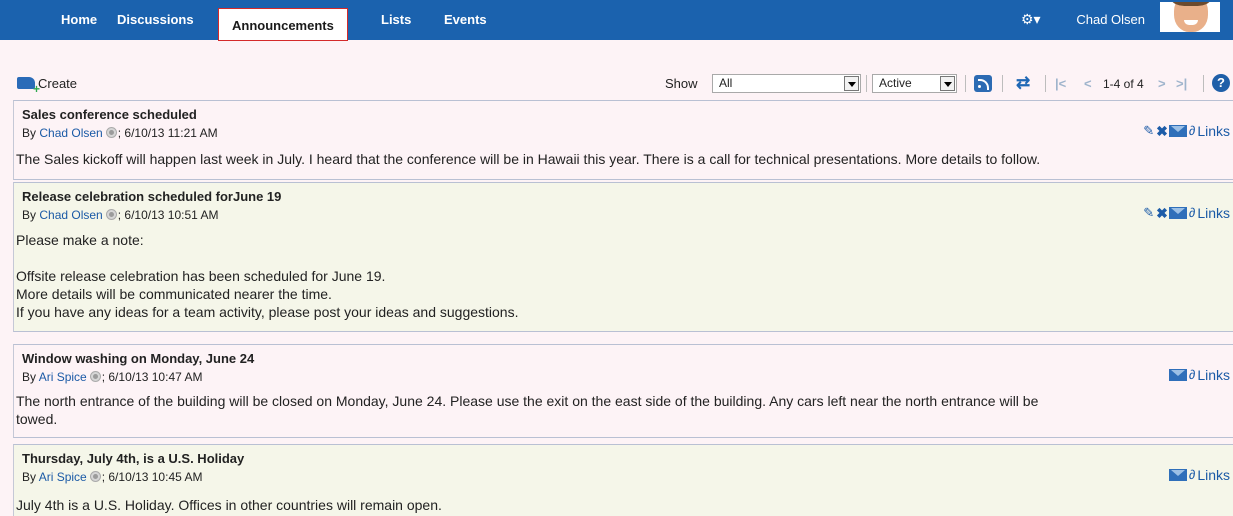  I want to click on announcement-byline: By Chad Olsen ; 6/10/13 10:51 AM, so click(120, 215).